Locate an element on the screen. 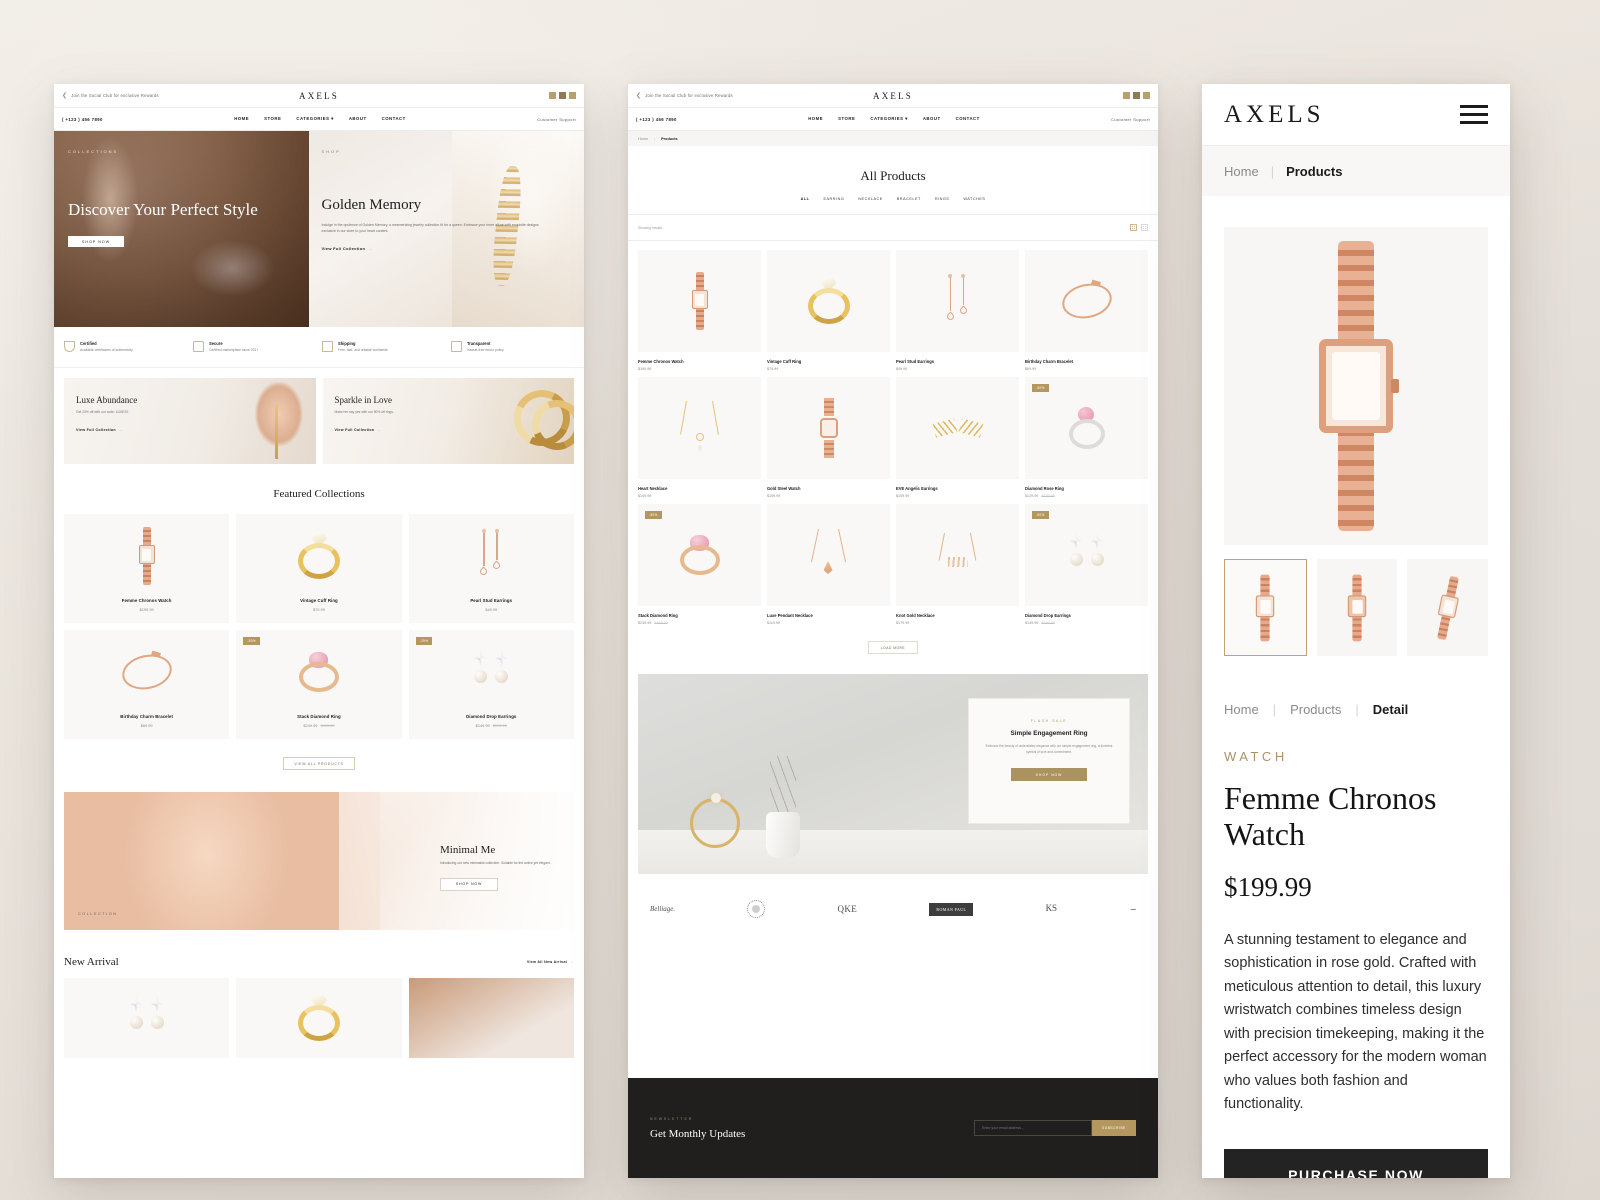 This screenshot has height=1200, width=1600. newsletter-title: Get Monthly Updates is located at coordinates (698, 1133).